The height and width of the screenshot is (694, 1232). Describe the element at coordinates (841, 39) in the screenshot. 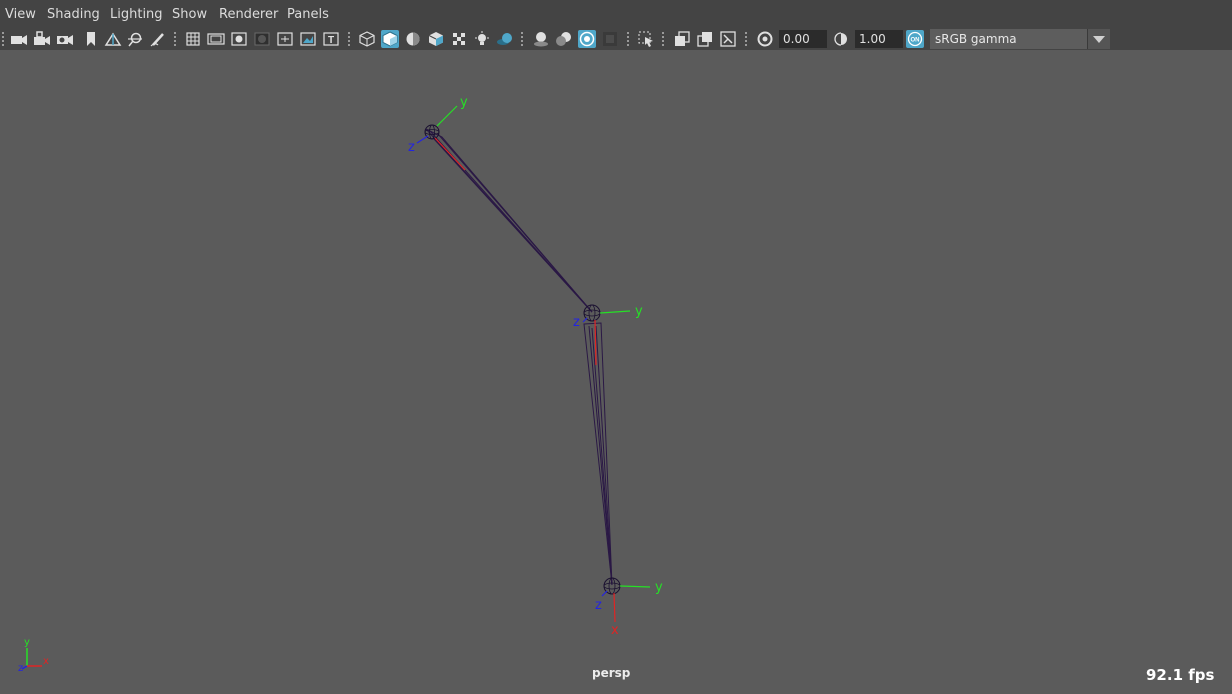

I see `gamma-icon` at that location.